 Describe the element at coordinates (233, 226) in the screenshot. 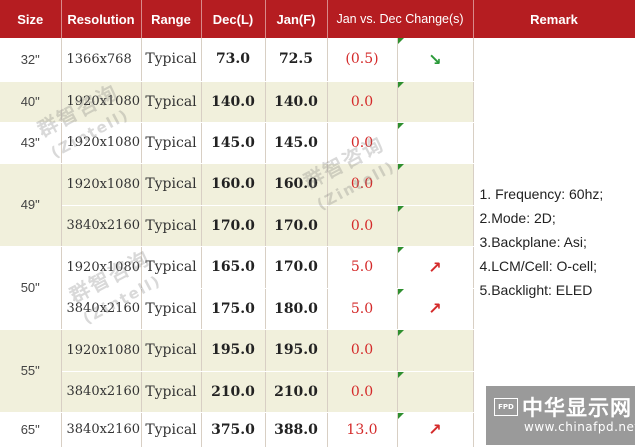

I see `dec-cell: 170.0` at that location.